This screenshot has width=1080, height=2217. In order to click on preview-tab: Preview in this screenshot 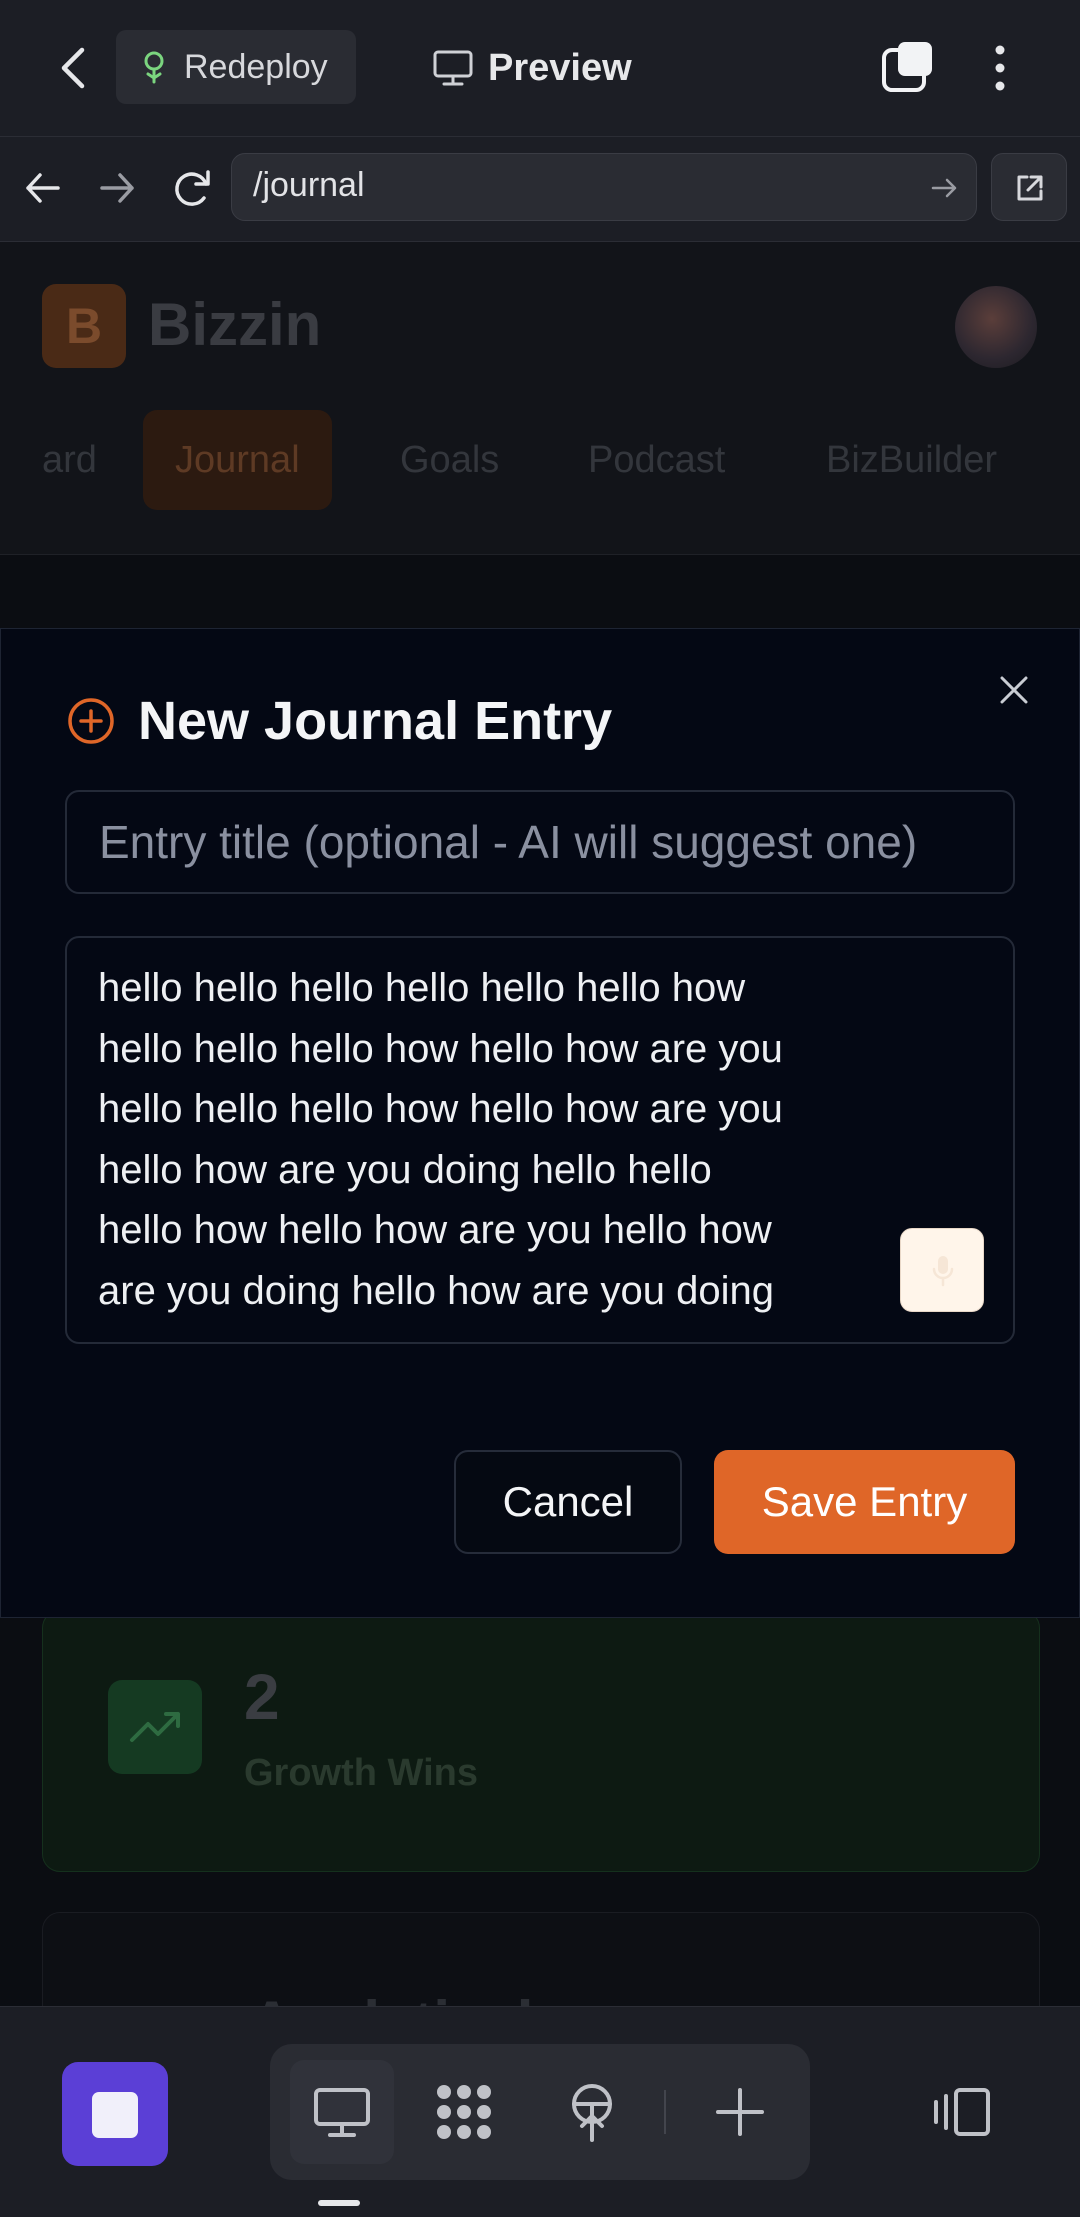, I will do `click(532, 68)`.